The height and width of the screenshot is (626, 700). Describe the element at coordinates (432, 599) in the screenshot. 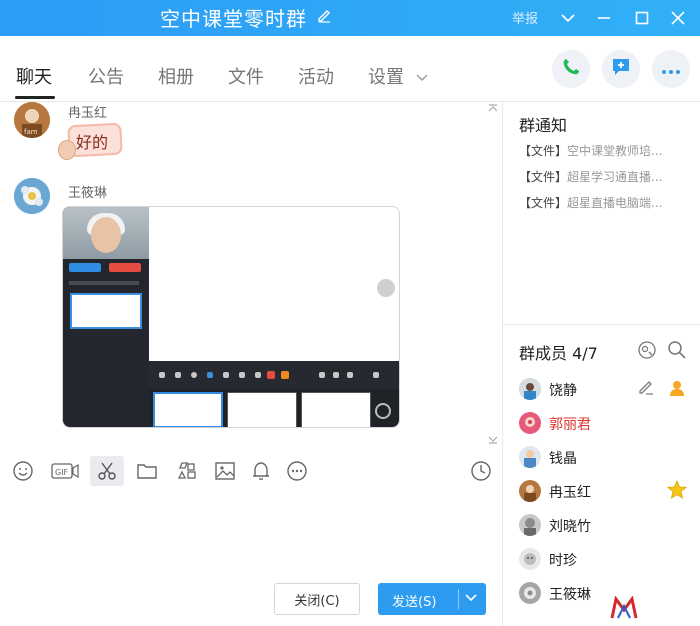

I see `send-button: 发送(S)` at that location.